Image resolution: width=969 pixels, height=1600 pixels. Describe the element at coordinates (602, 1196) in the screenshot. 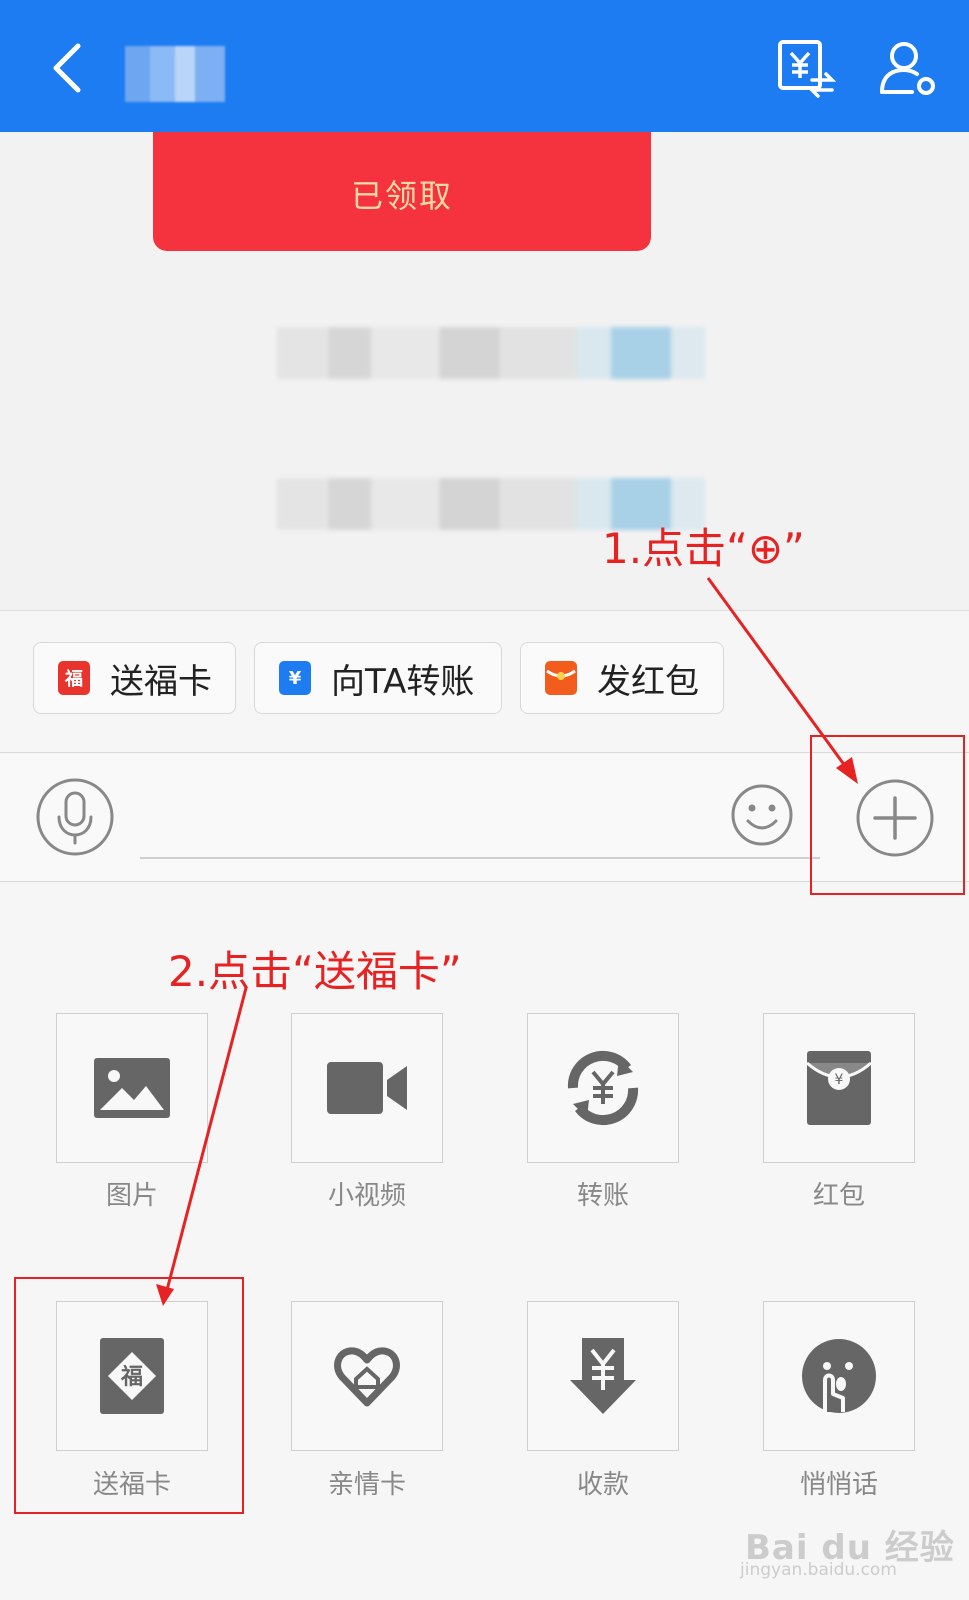

I see `tile-label: 转账` at that location.